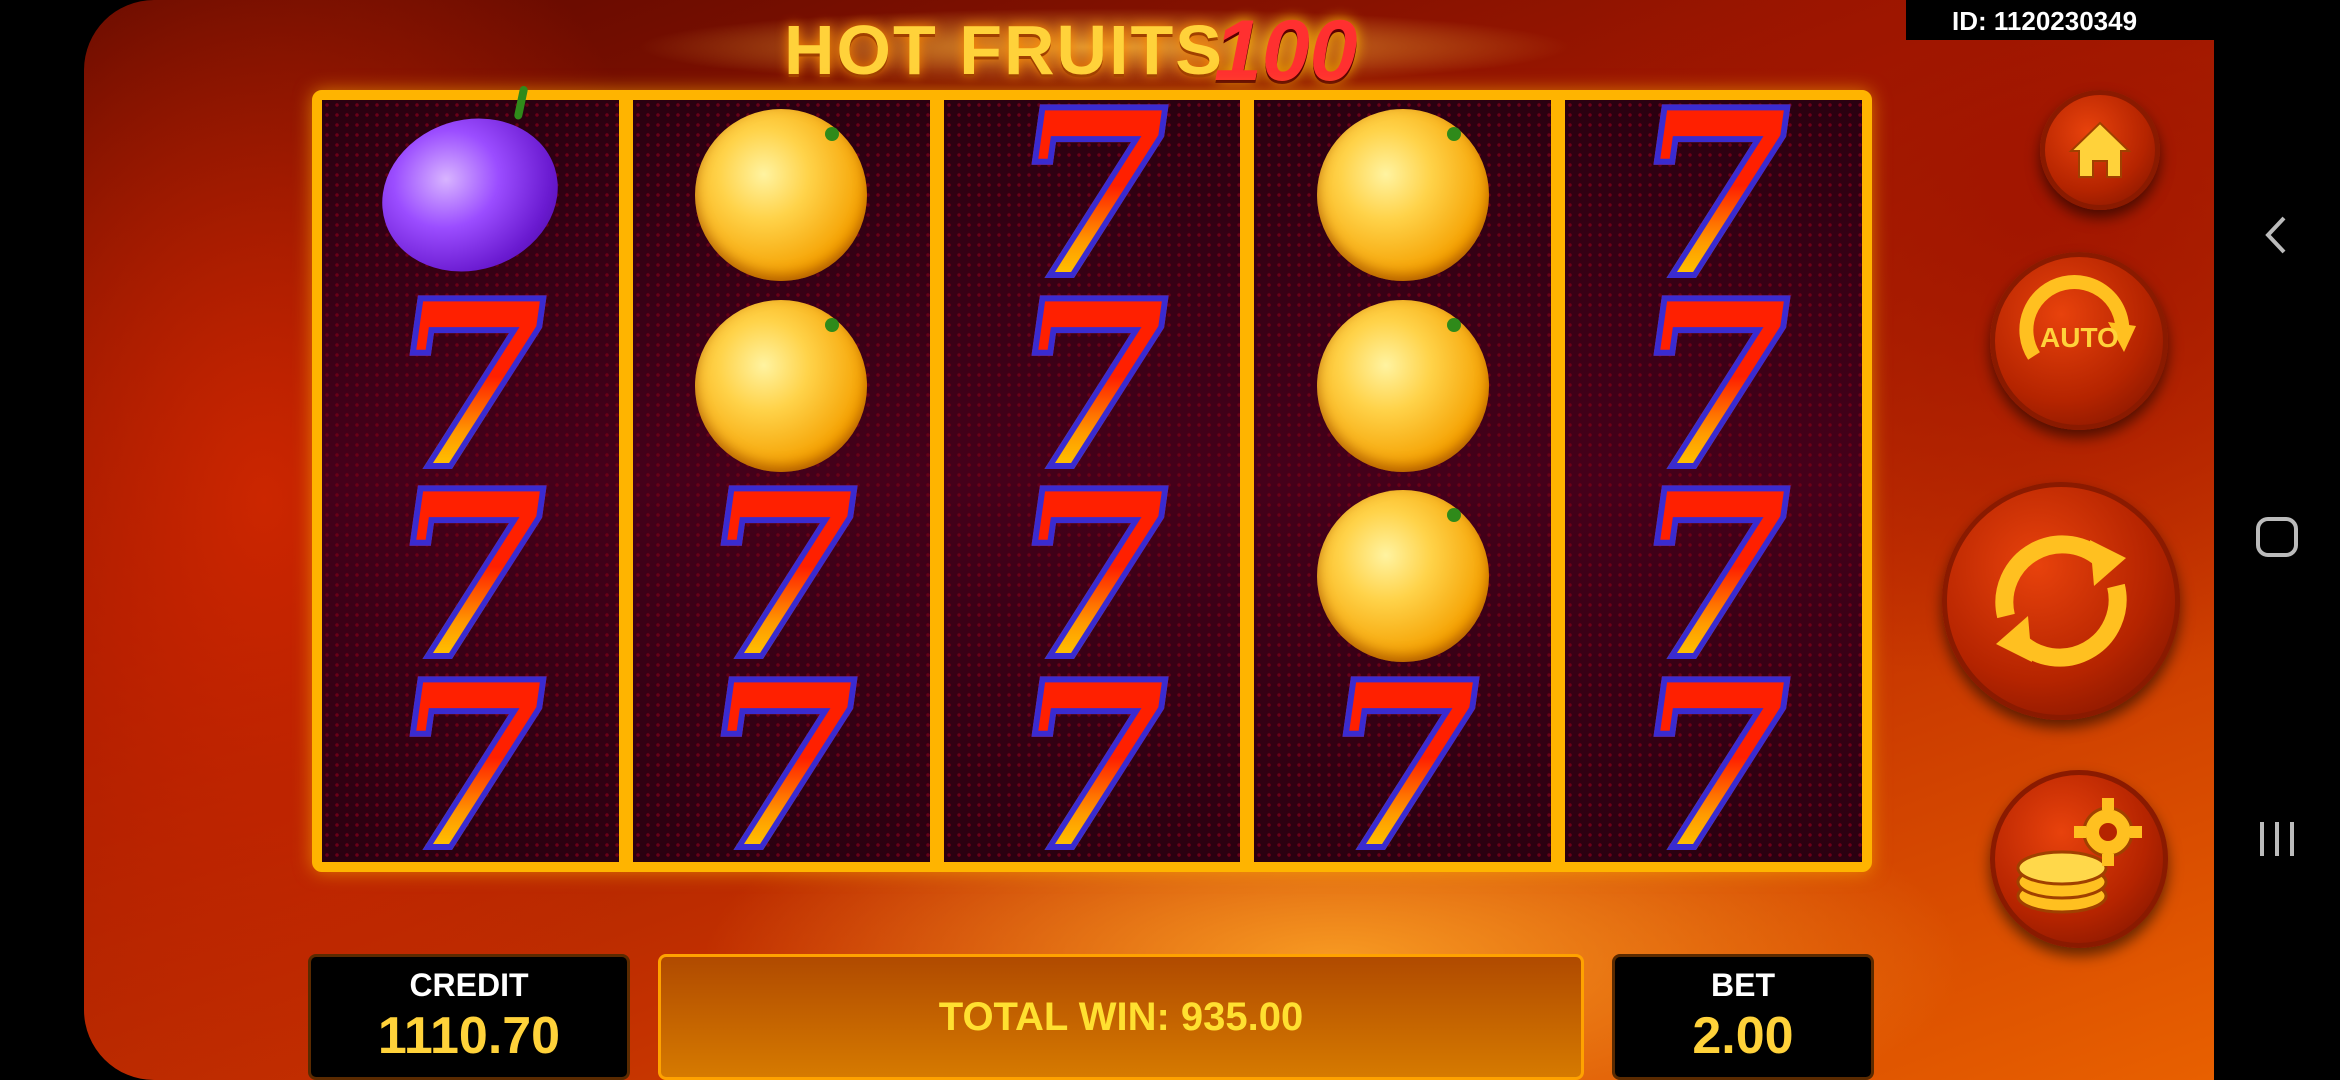 This screenshot has width=2340, height=1080. Describe the element at coordinates (1743, 985) in the screenshot. I see `bet-label: BET` at that location.